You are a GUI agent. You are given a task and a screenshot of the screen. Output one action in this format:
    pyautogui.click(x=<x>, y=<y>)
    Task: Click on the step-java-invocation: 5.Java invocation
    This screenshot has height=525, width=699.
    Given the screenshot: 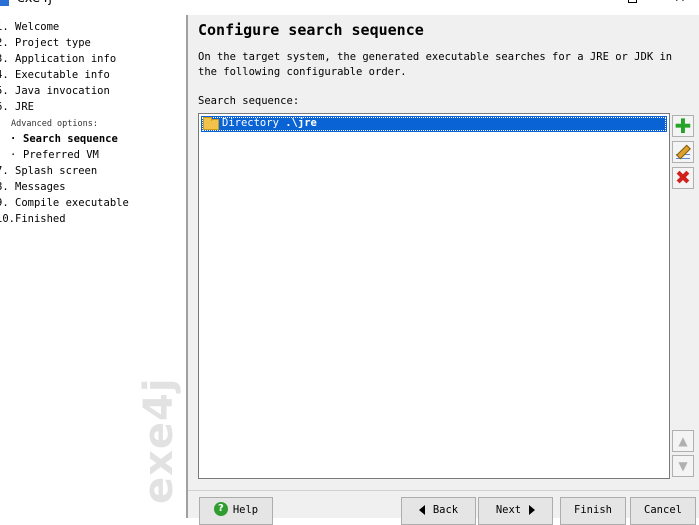 What is the action you would take?
    pyautogui.click(x=55, y=91)
    